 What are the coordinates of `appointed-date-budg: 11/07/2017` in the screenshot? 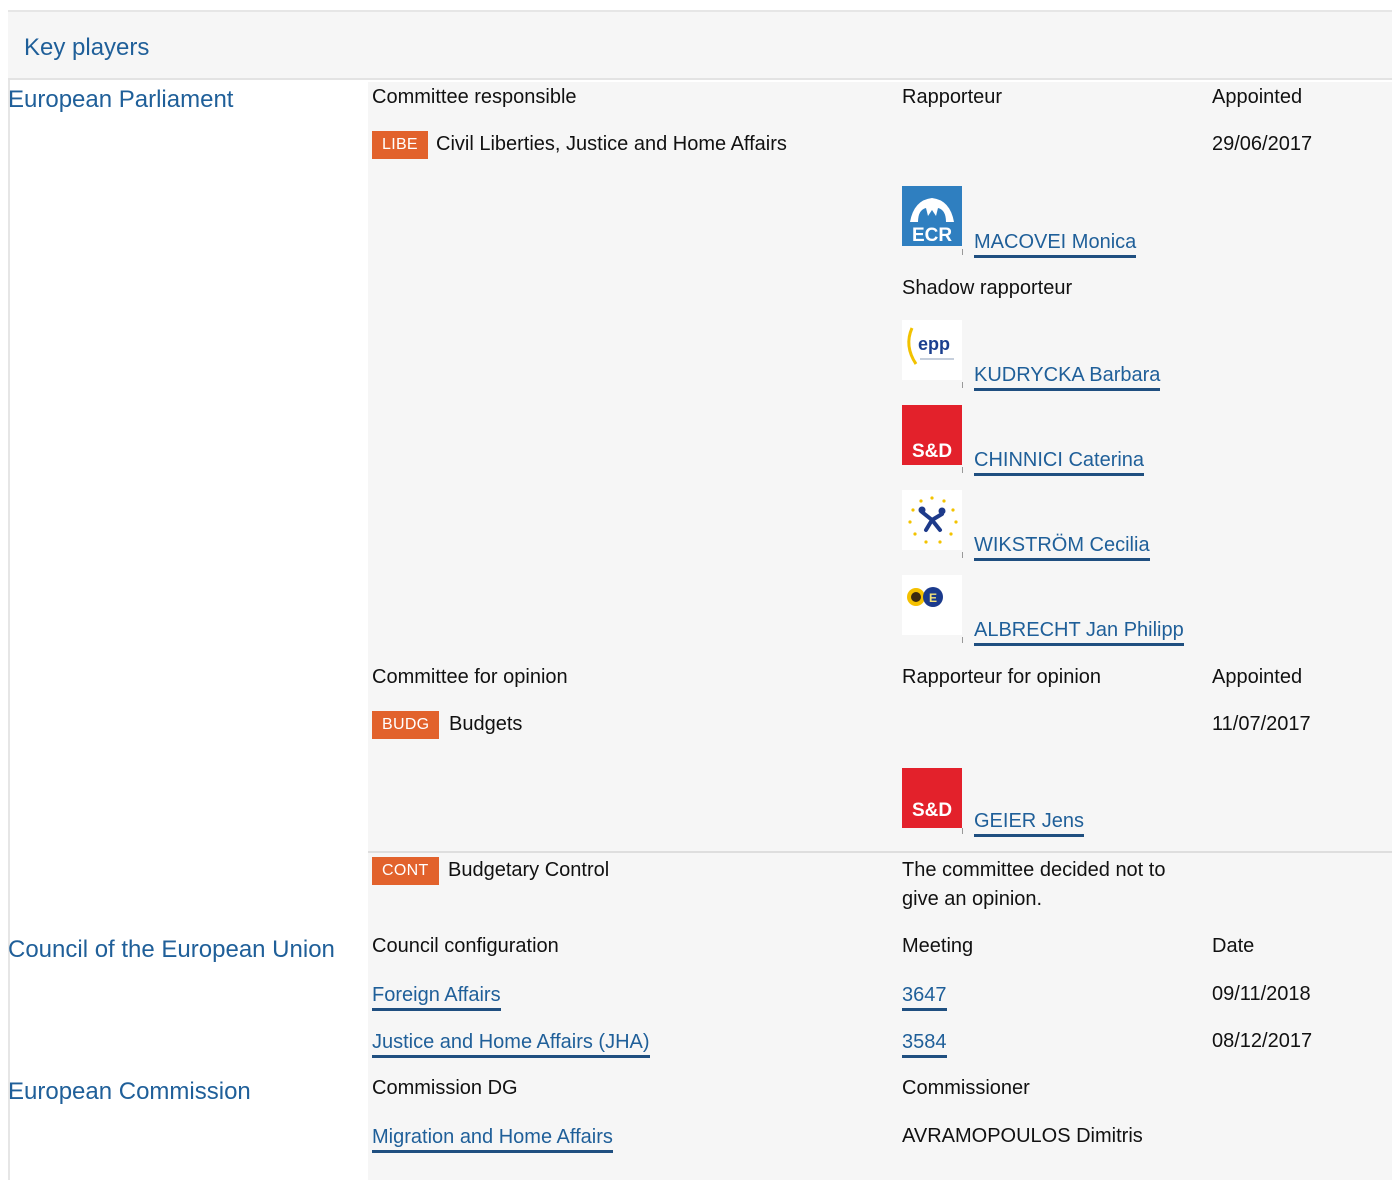 It's located at (1261, 724).